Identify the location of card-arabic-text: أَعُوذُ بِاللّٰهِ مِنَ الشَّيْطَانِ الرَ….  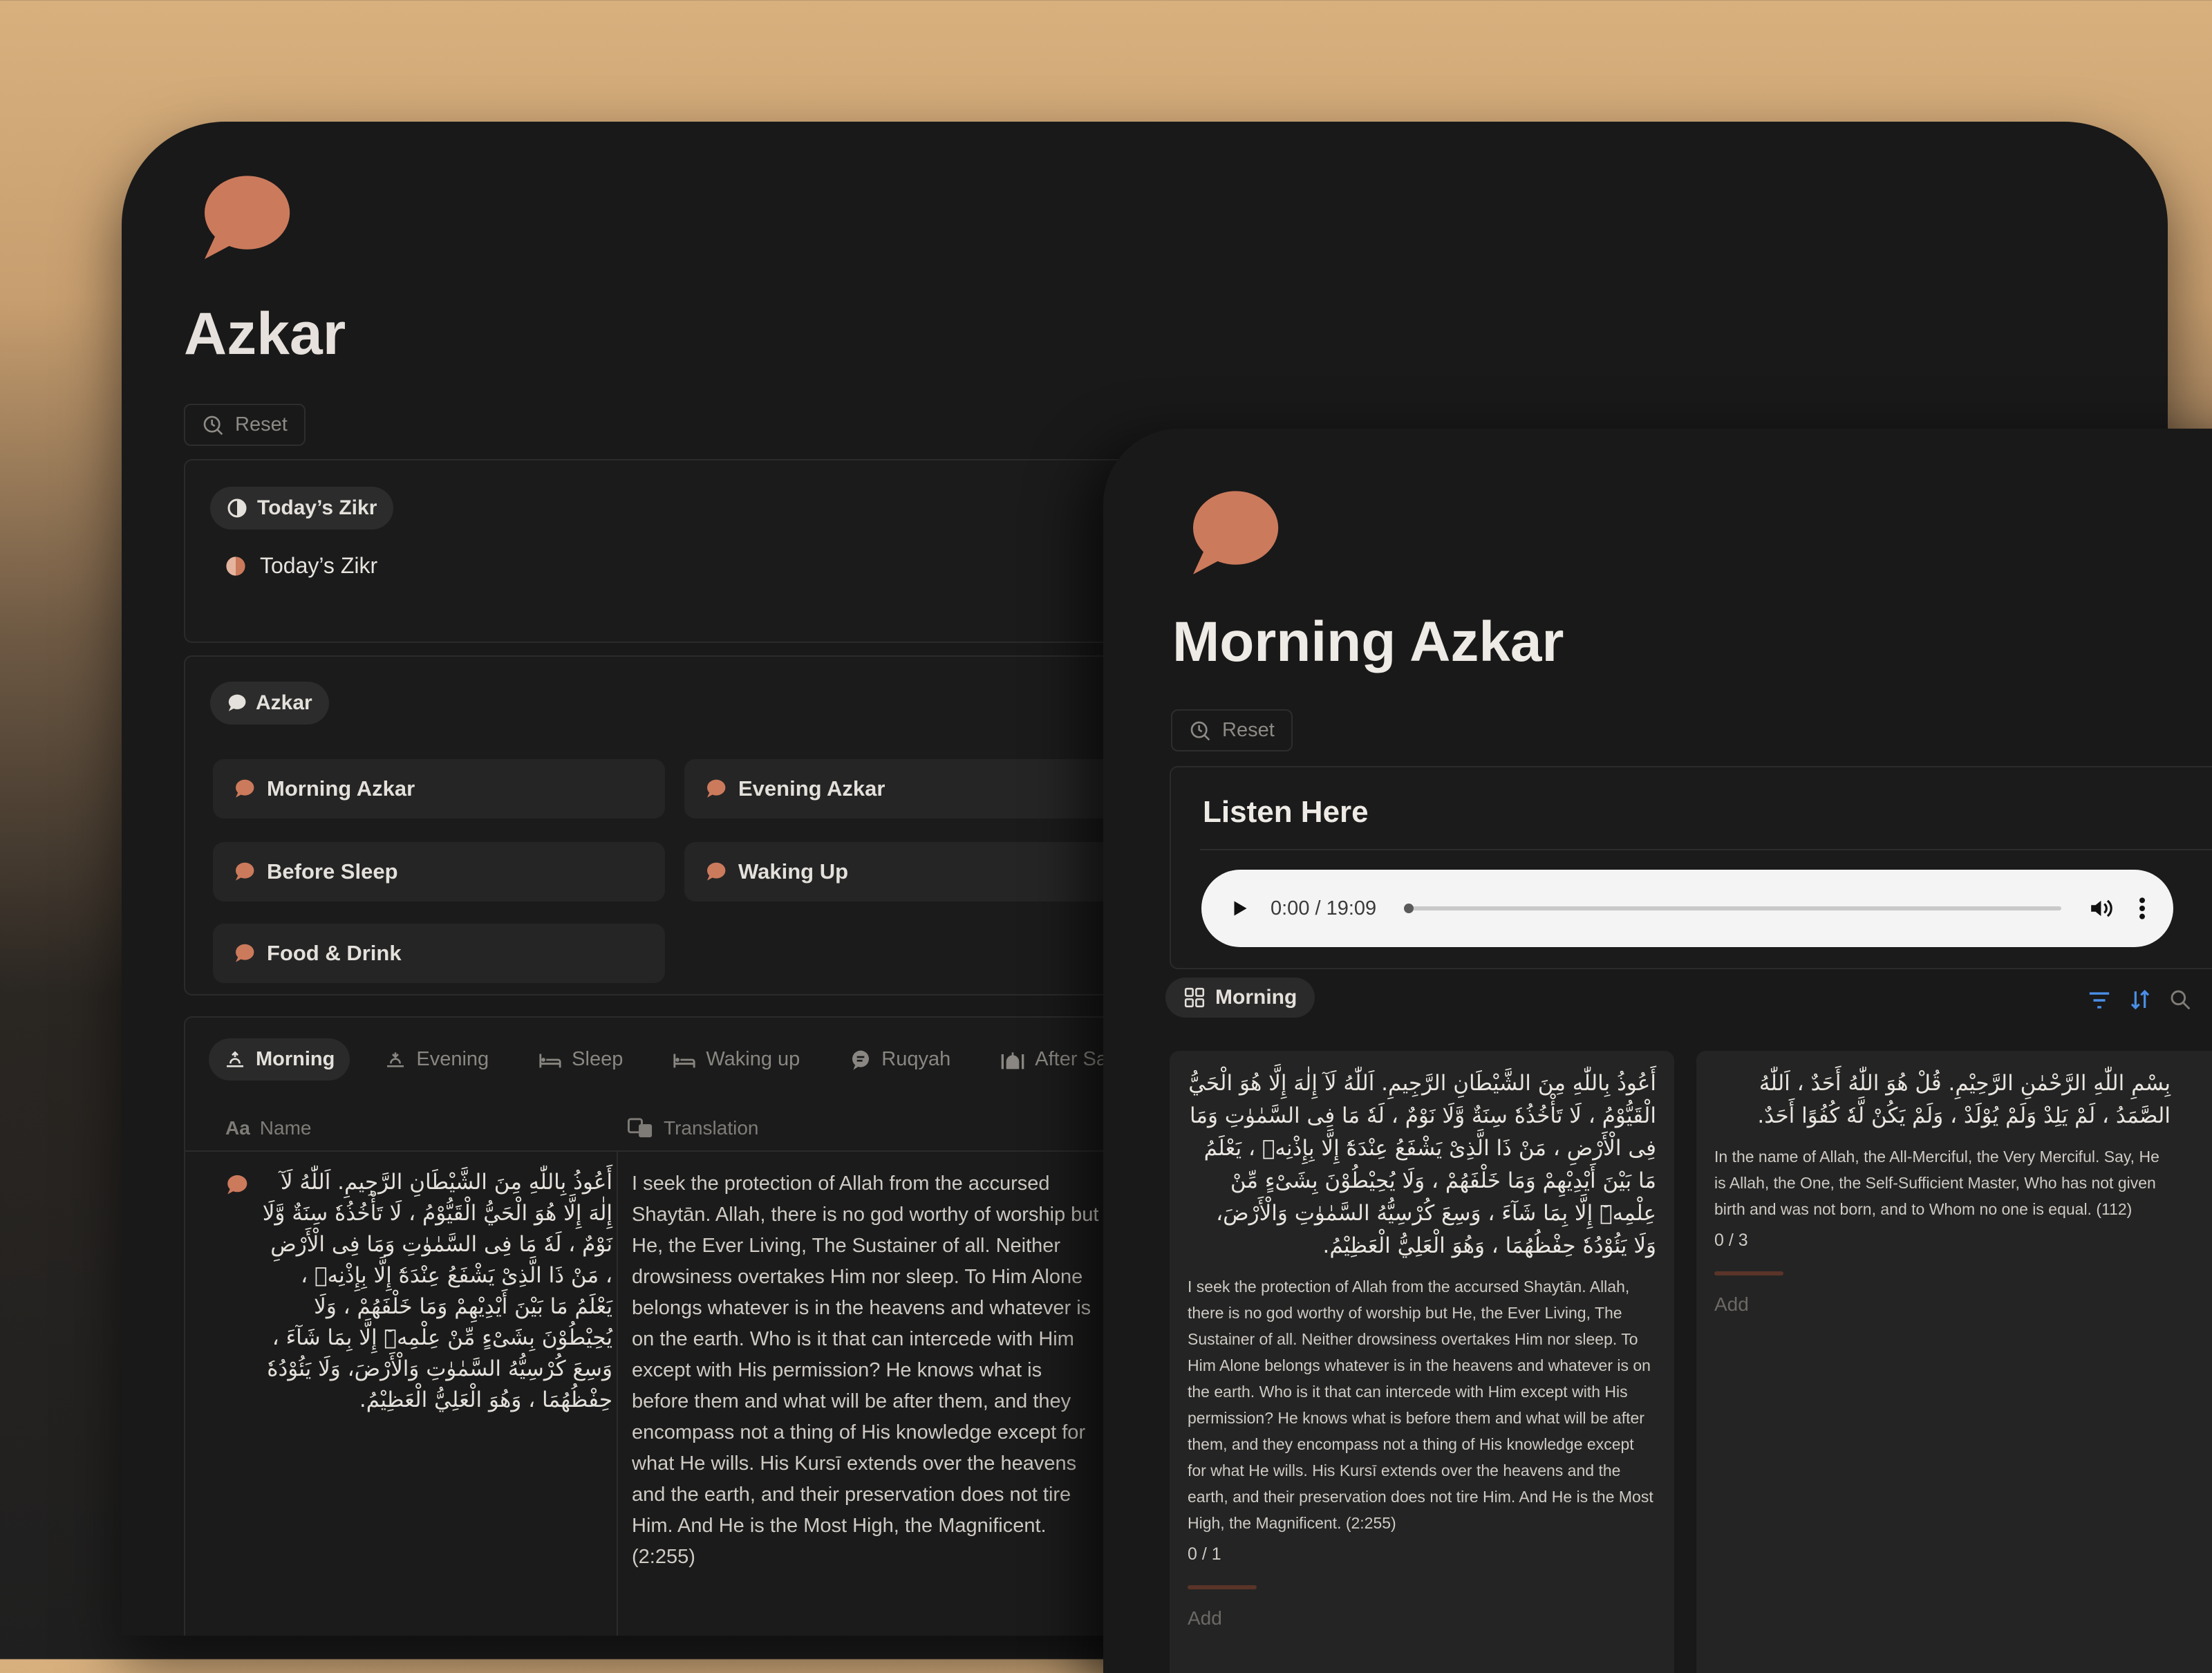
(1422, 1165).